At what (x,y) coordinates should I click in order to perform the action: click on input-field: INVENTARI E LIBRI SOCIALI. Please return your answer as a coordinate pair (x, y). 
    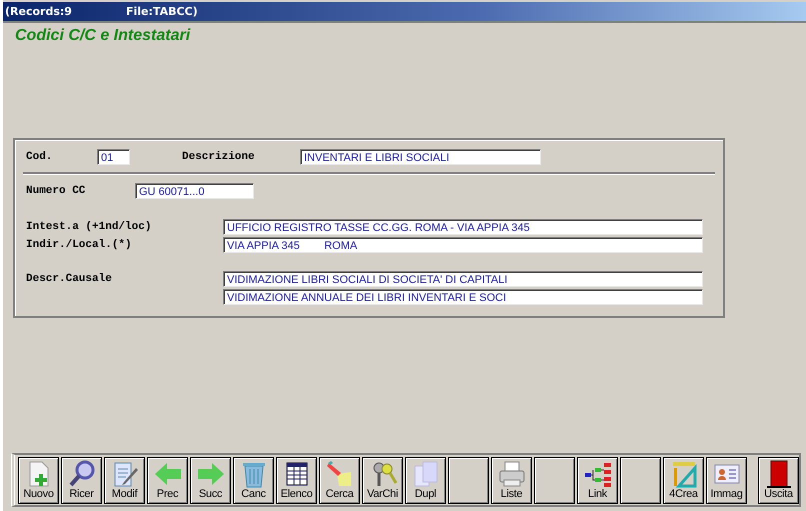
    Looking at the image, I should click on (420, 157).